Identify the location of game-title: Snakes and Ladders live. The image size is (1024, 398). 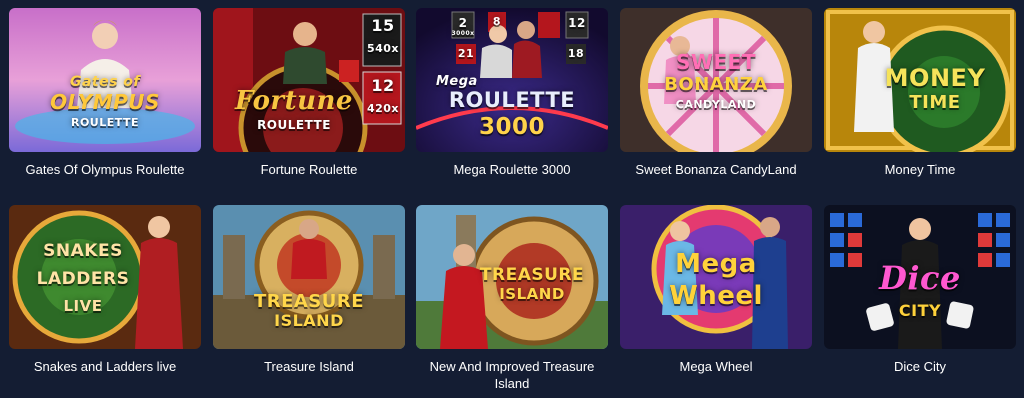
(105, 366).